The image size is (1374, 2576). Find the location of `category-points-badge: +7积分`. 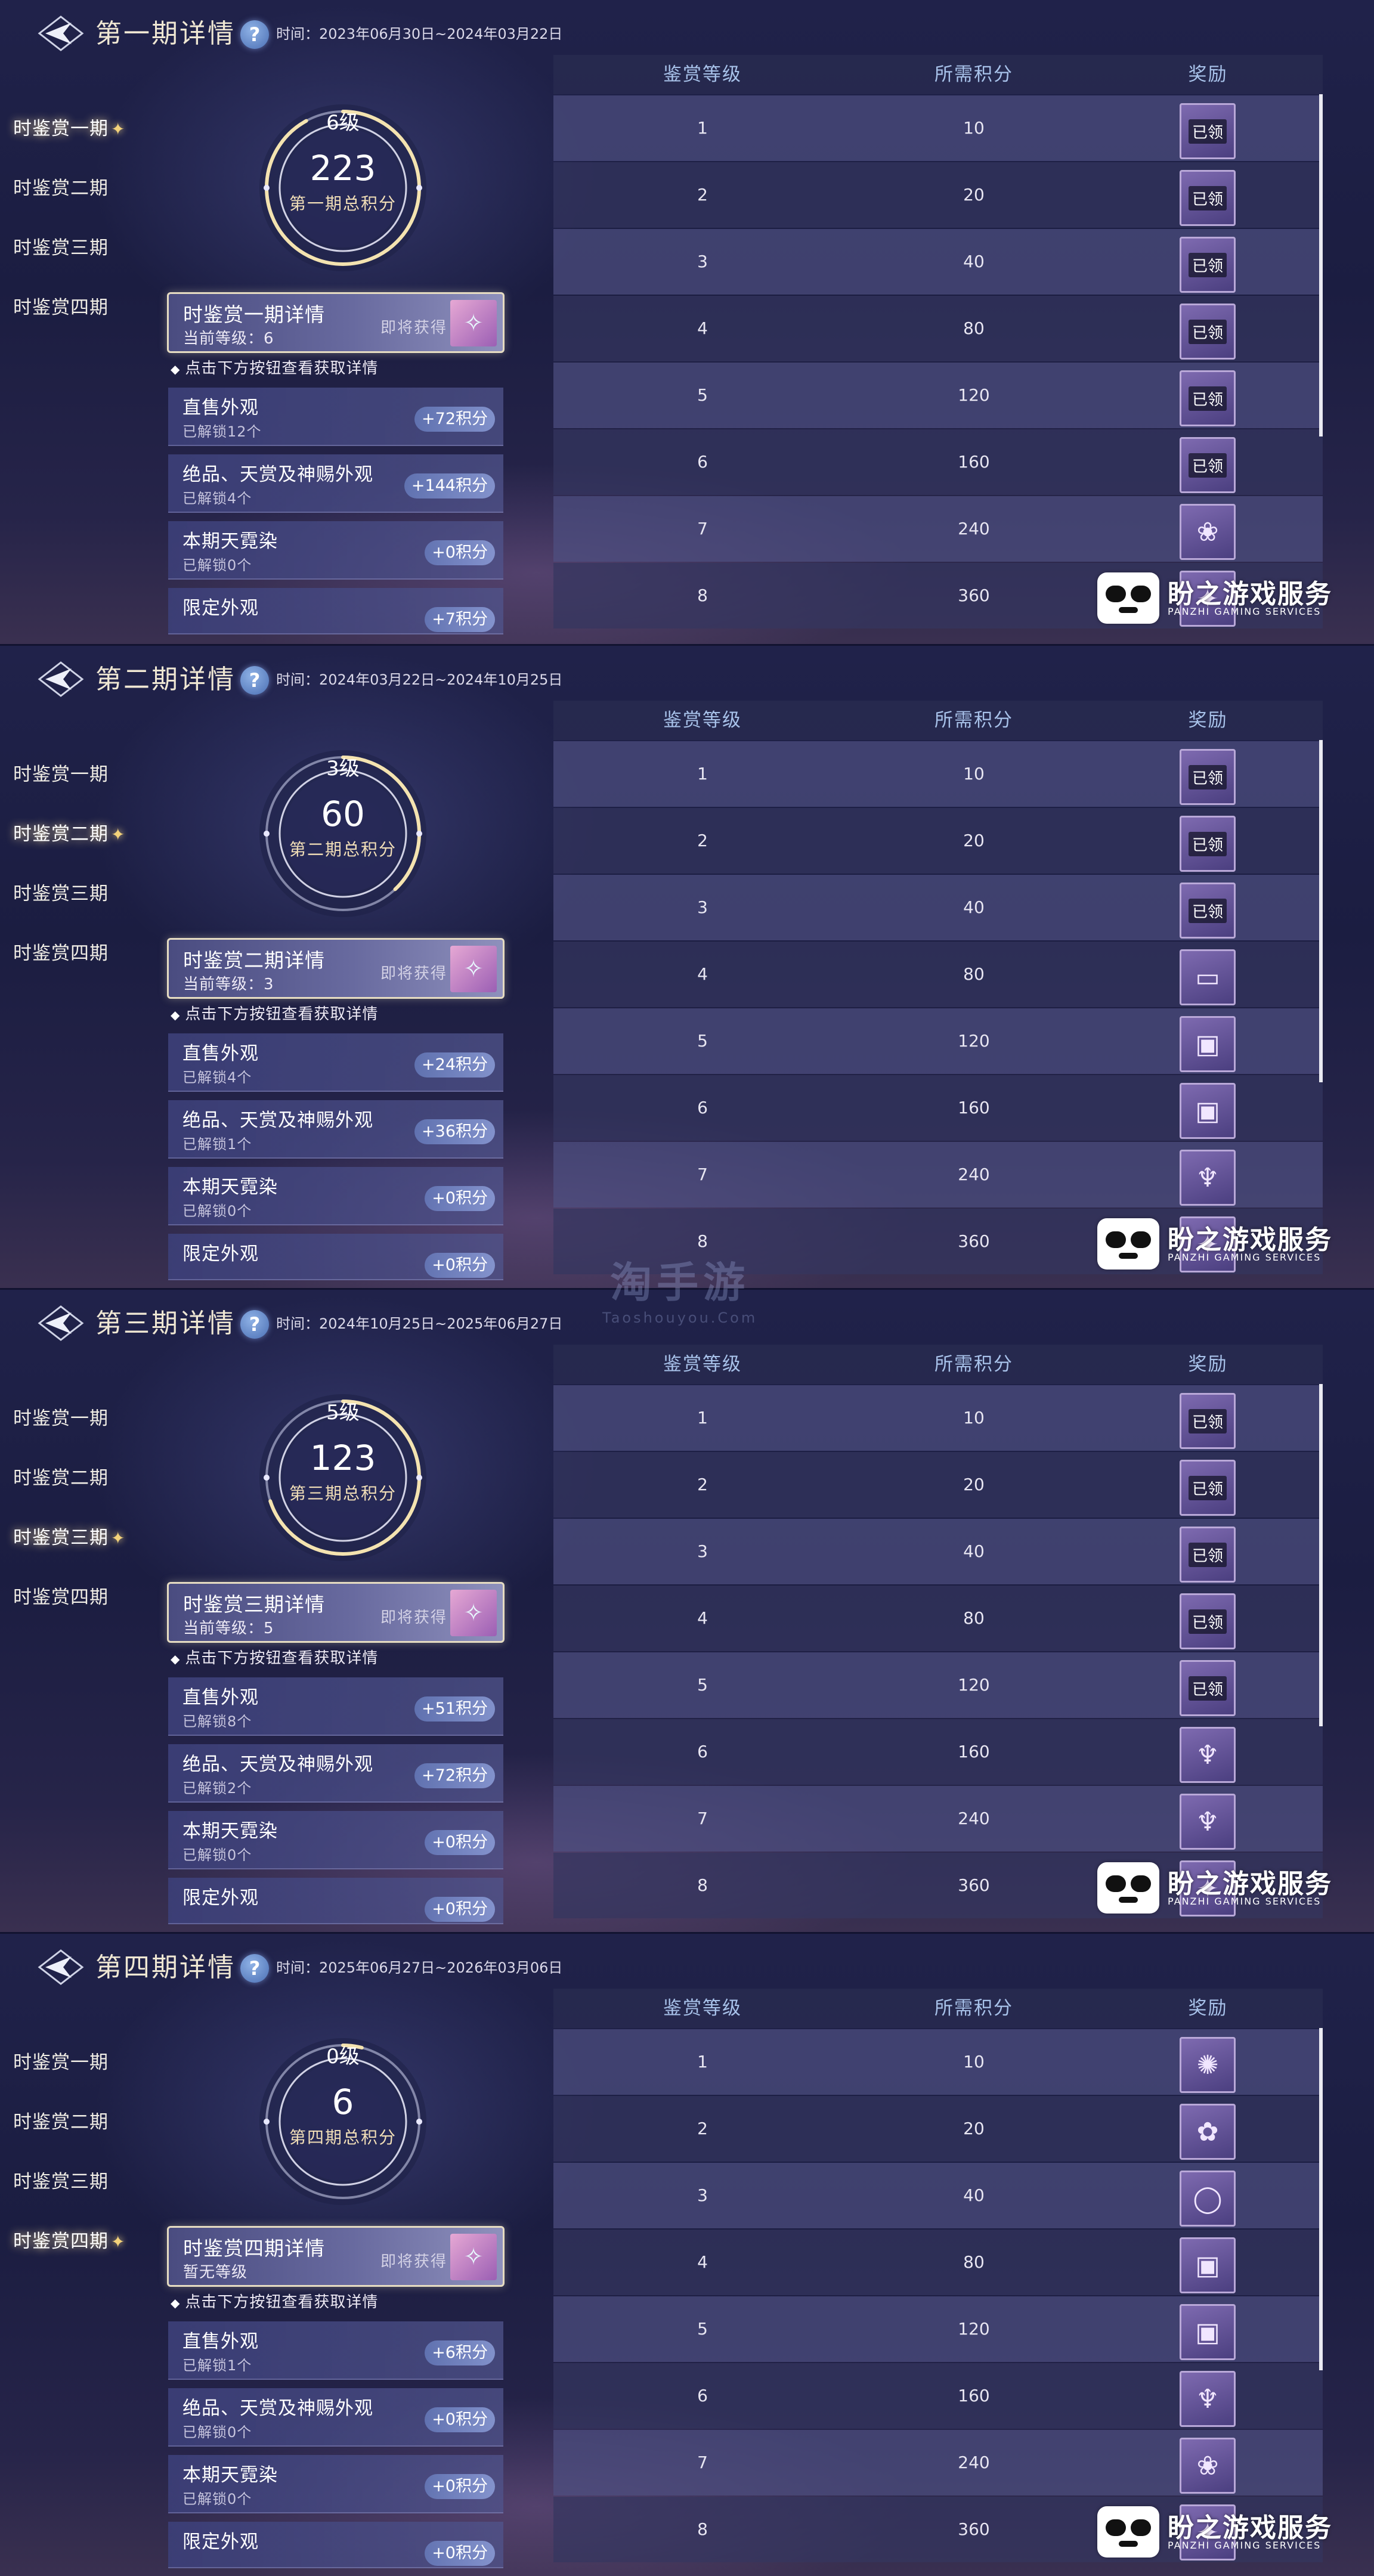

category-points-badge: +7积分 is located at coordinates (460, 620).